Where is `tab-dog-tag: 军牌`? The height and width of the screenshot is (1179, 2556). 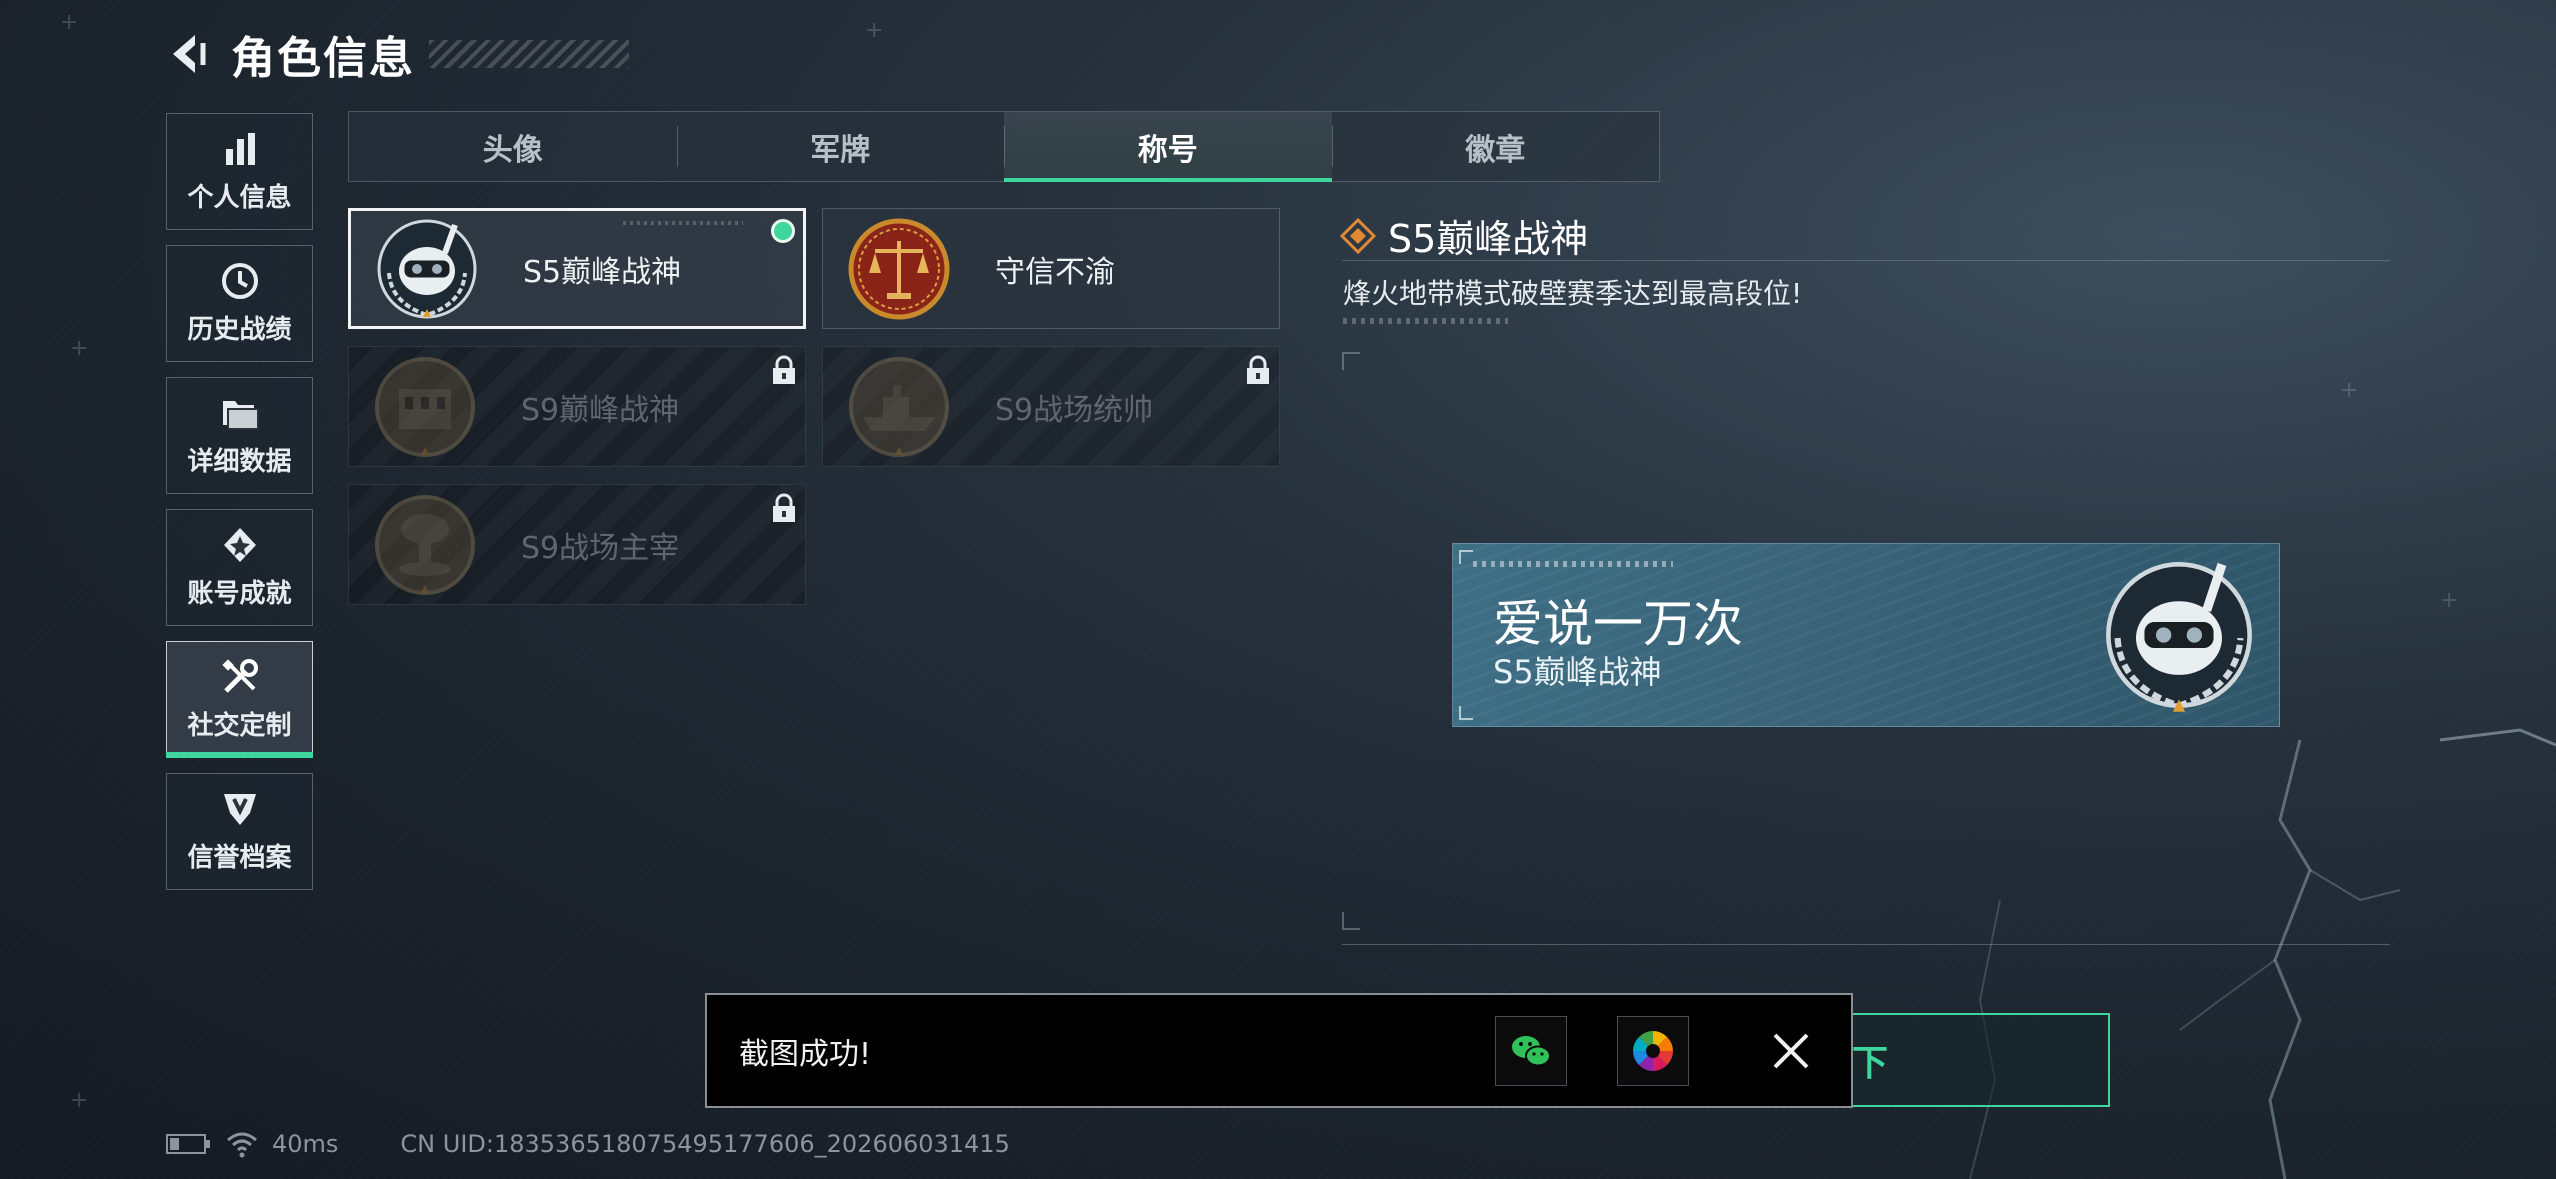
tab-dog-tag: 军牌 is located at coordinates (840, 146).